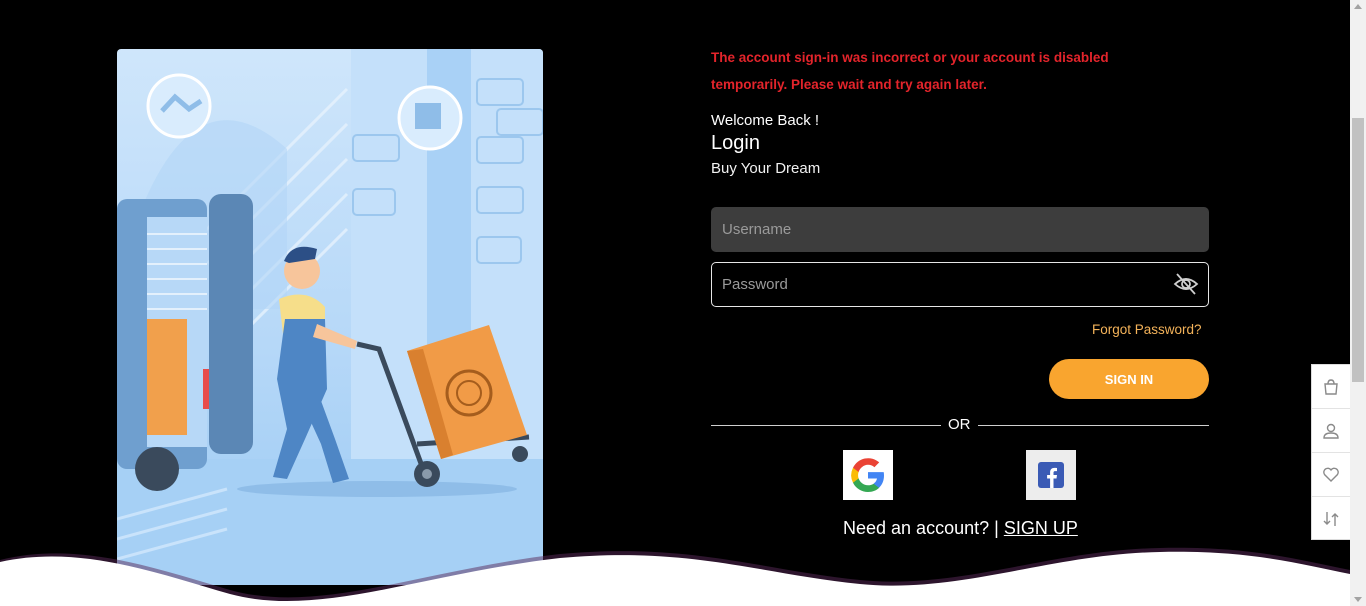 The width and height of the screenshot is (1366, 606). What do you see at coordinates (960, 229) in the screenshot?
I see `username-input` at bounding box center [960, 229].